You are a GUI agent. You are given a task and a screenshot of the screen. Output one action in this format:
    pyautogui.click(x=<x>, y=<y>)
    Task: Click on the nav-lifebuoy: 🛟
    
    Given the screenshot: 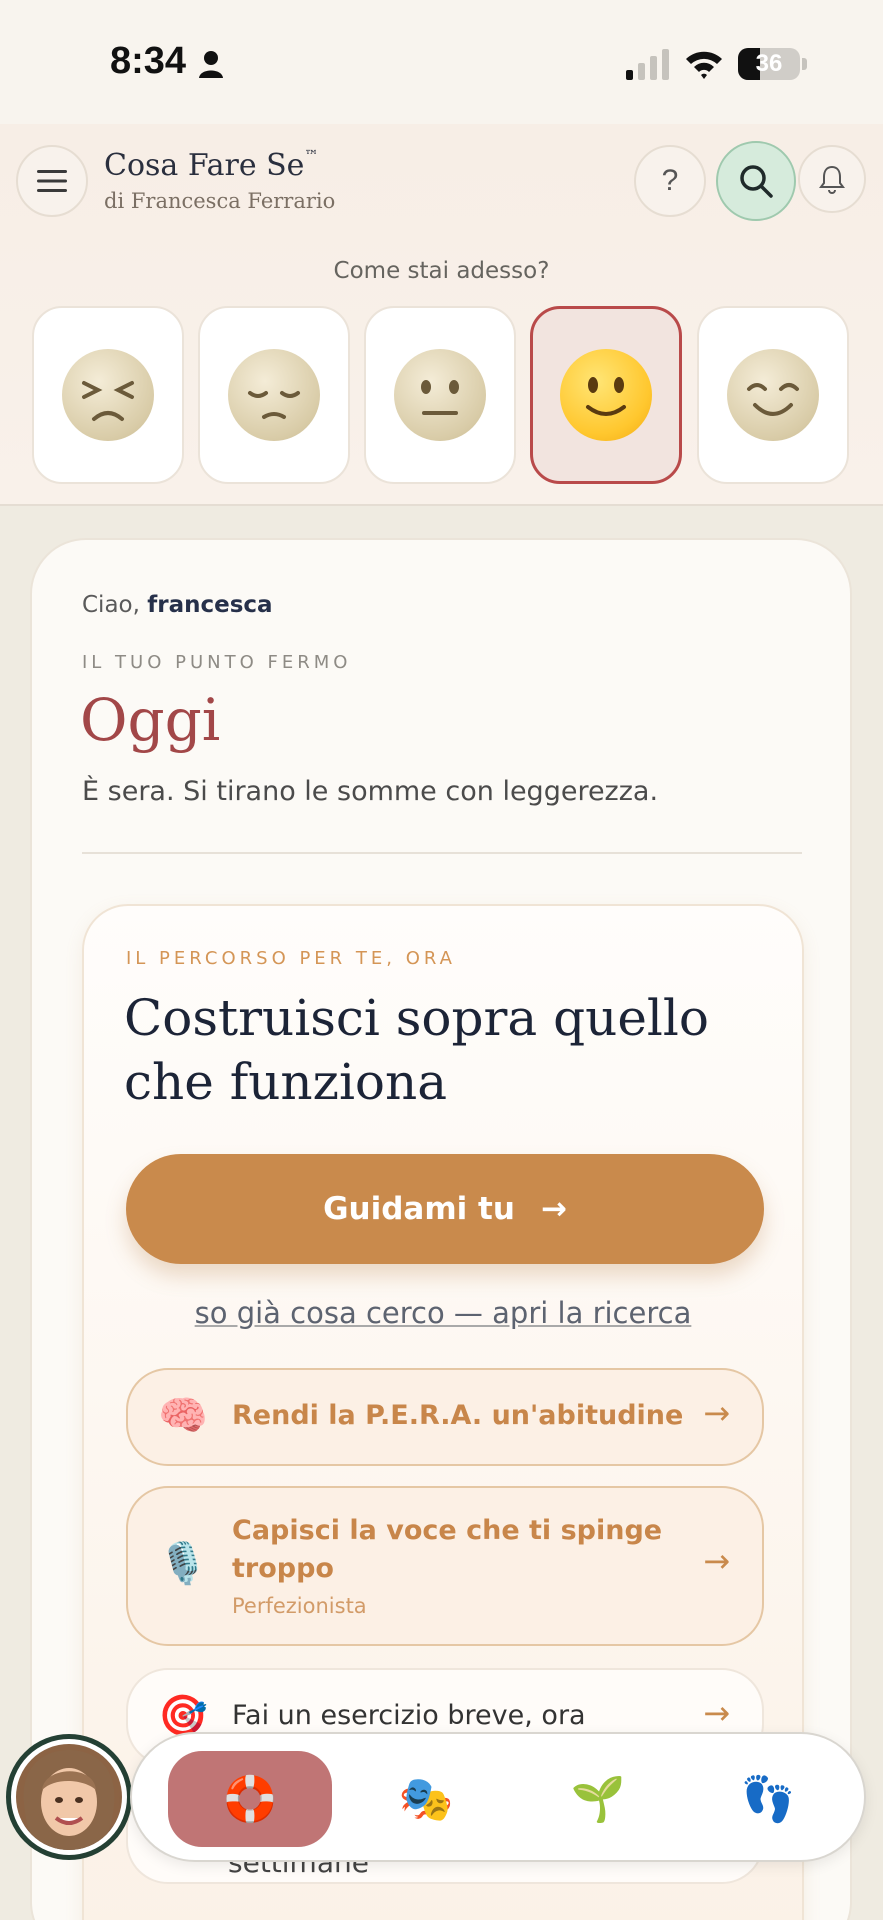 What is the action you would take?
    pyautogui.click(x=250, y=1799)
    